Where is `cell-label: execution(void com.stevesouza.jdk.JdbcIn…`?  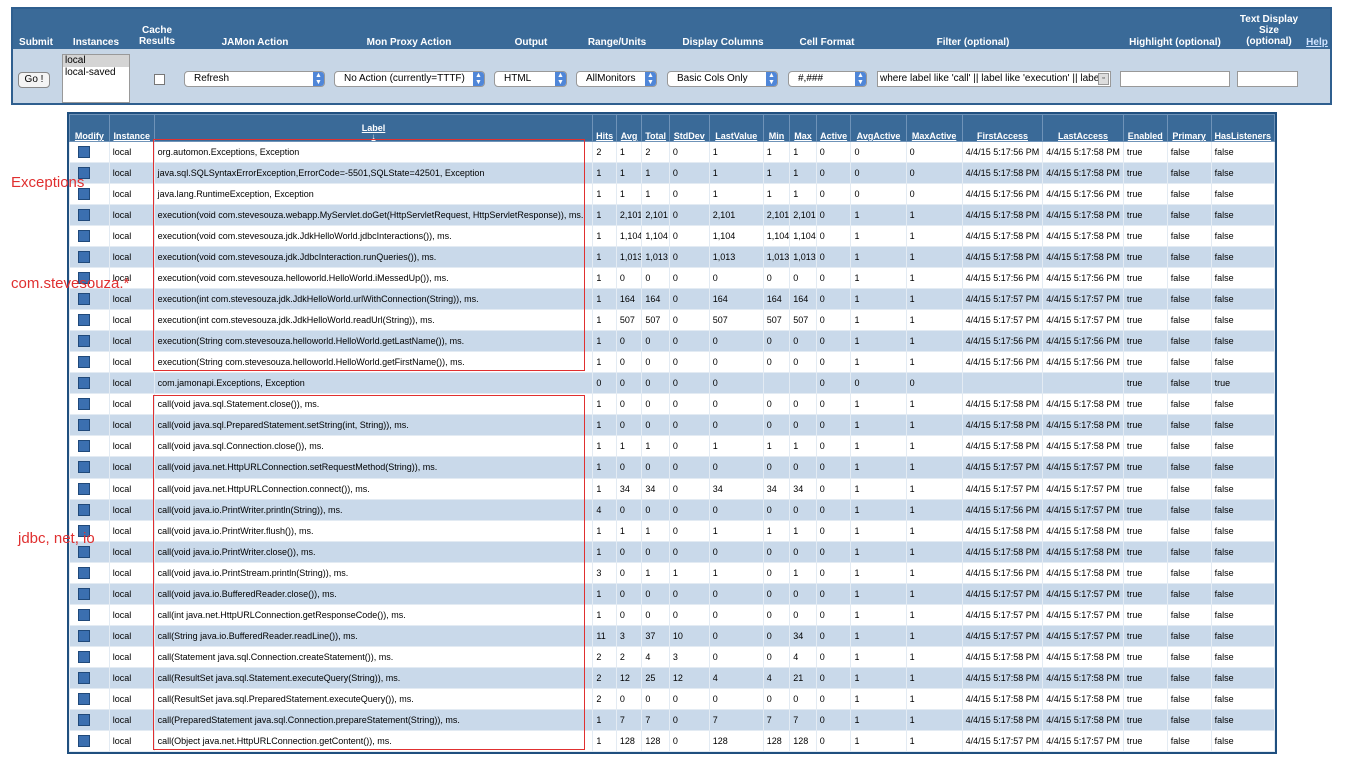
cell-label: execution(void com.stevesouza.jdk.JdbcIn… is located at coordinates (373, 257).